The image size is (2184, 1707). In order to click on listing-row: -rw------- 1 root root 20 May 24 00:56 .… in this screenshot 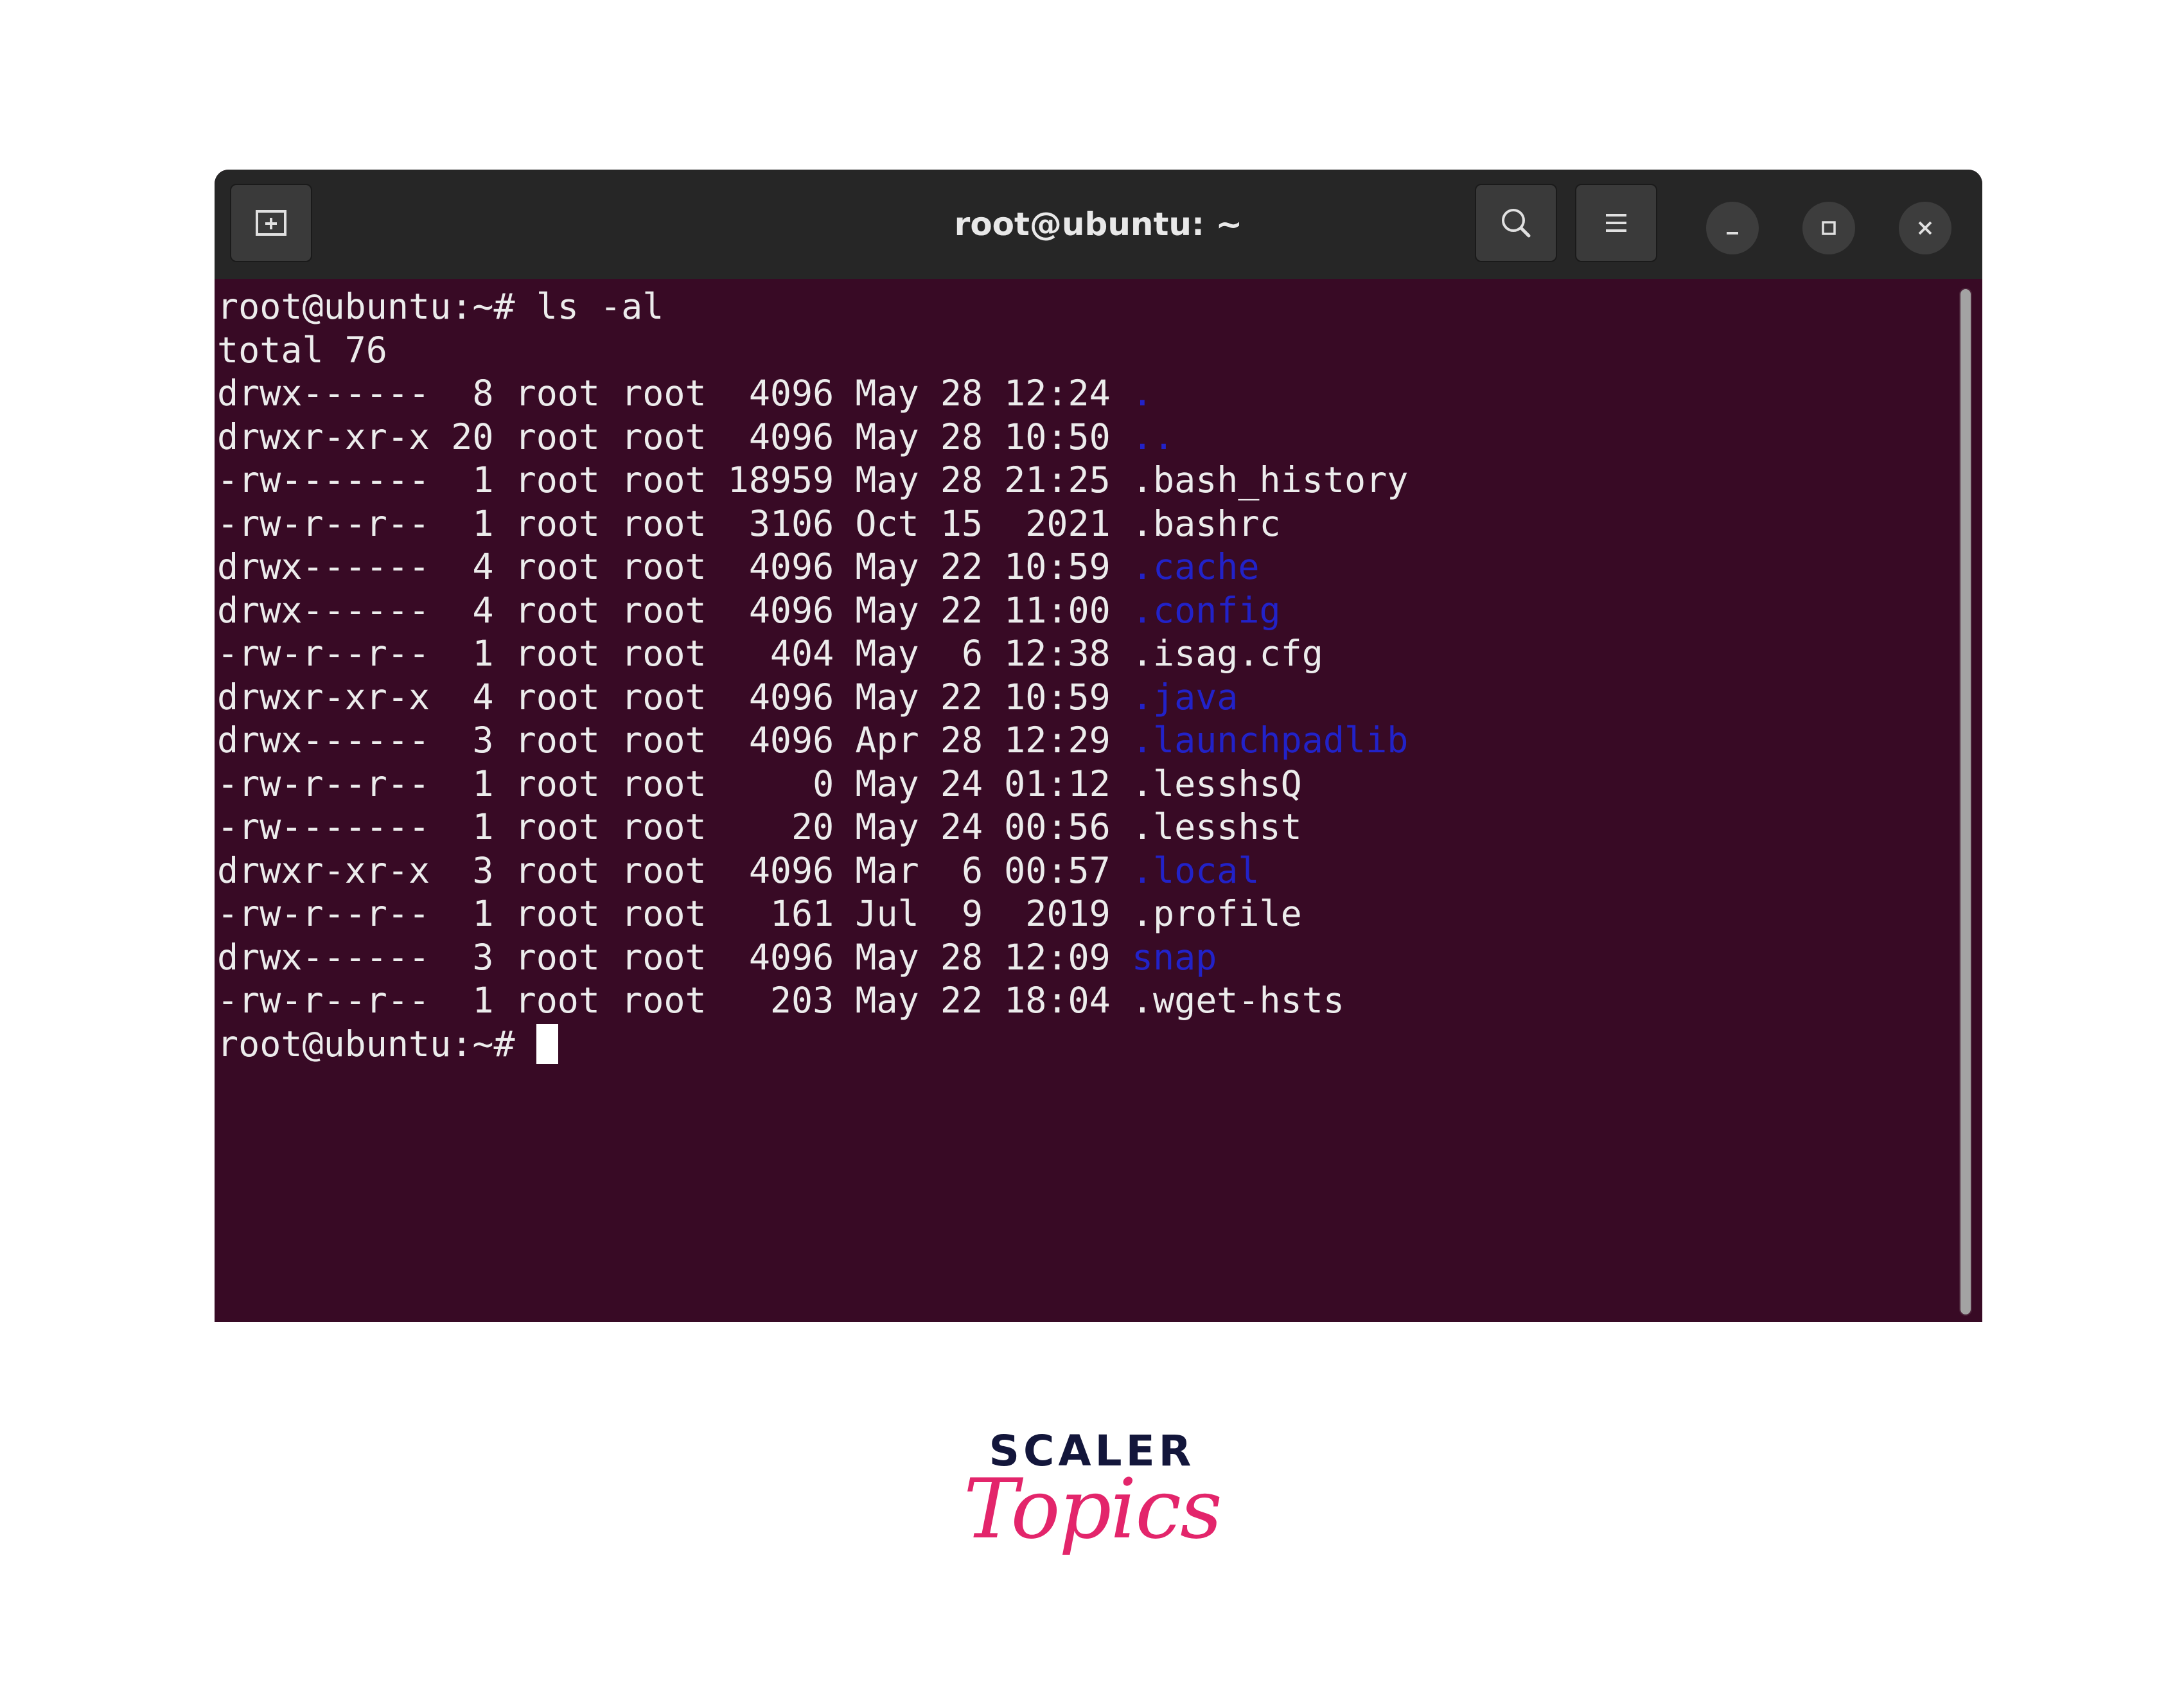, I will do `click(812, 827)`.